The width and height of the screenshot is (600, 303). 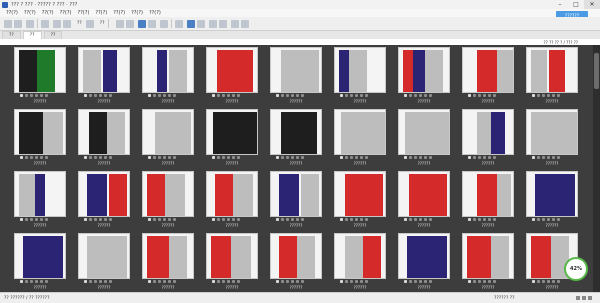 I want to click on tag-icon, so click(x=151, y=23).